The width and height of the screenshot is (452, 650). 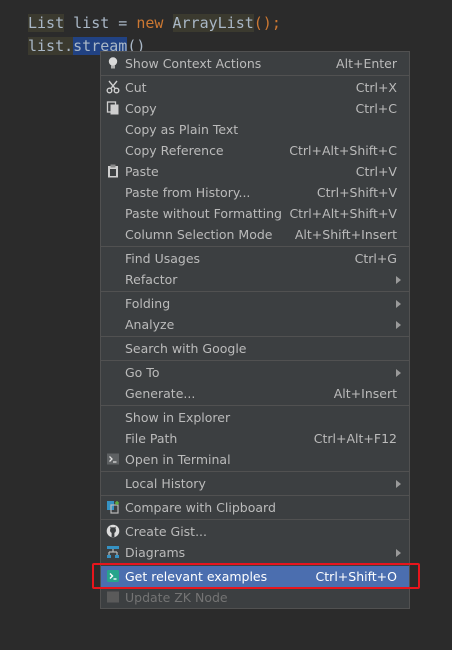 I want to click on copy-icon, so click(x=112, y=108).